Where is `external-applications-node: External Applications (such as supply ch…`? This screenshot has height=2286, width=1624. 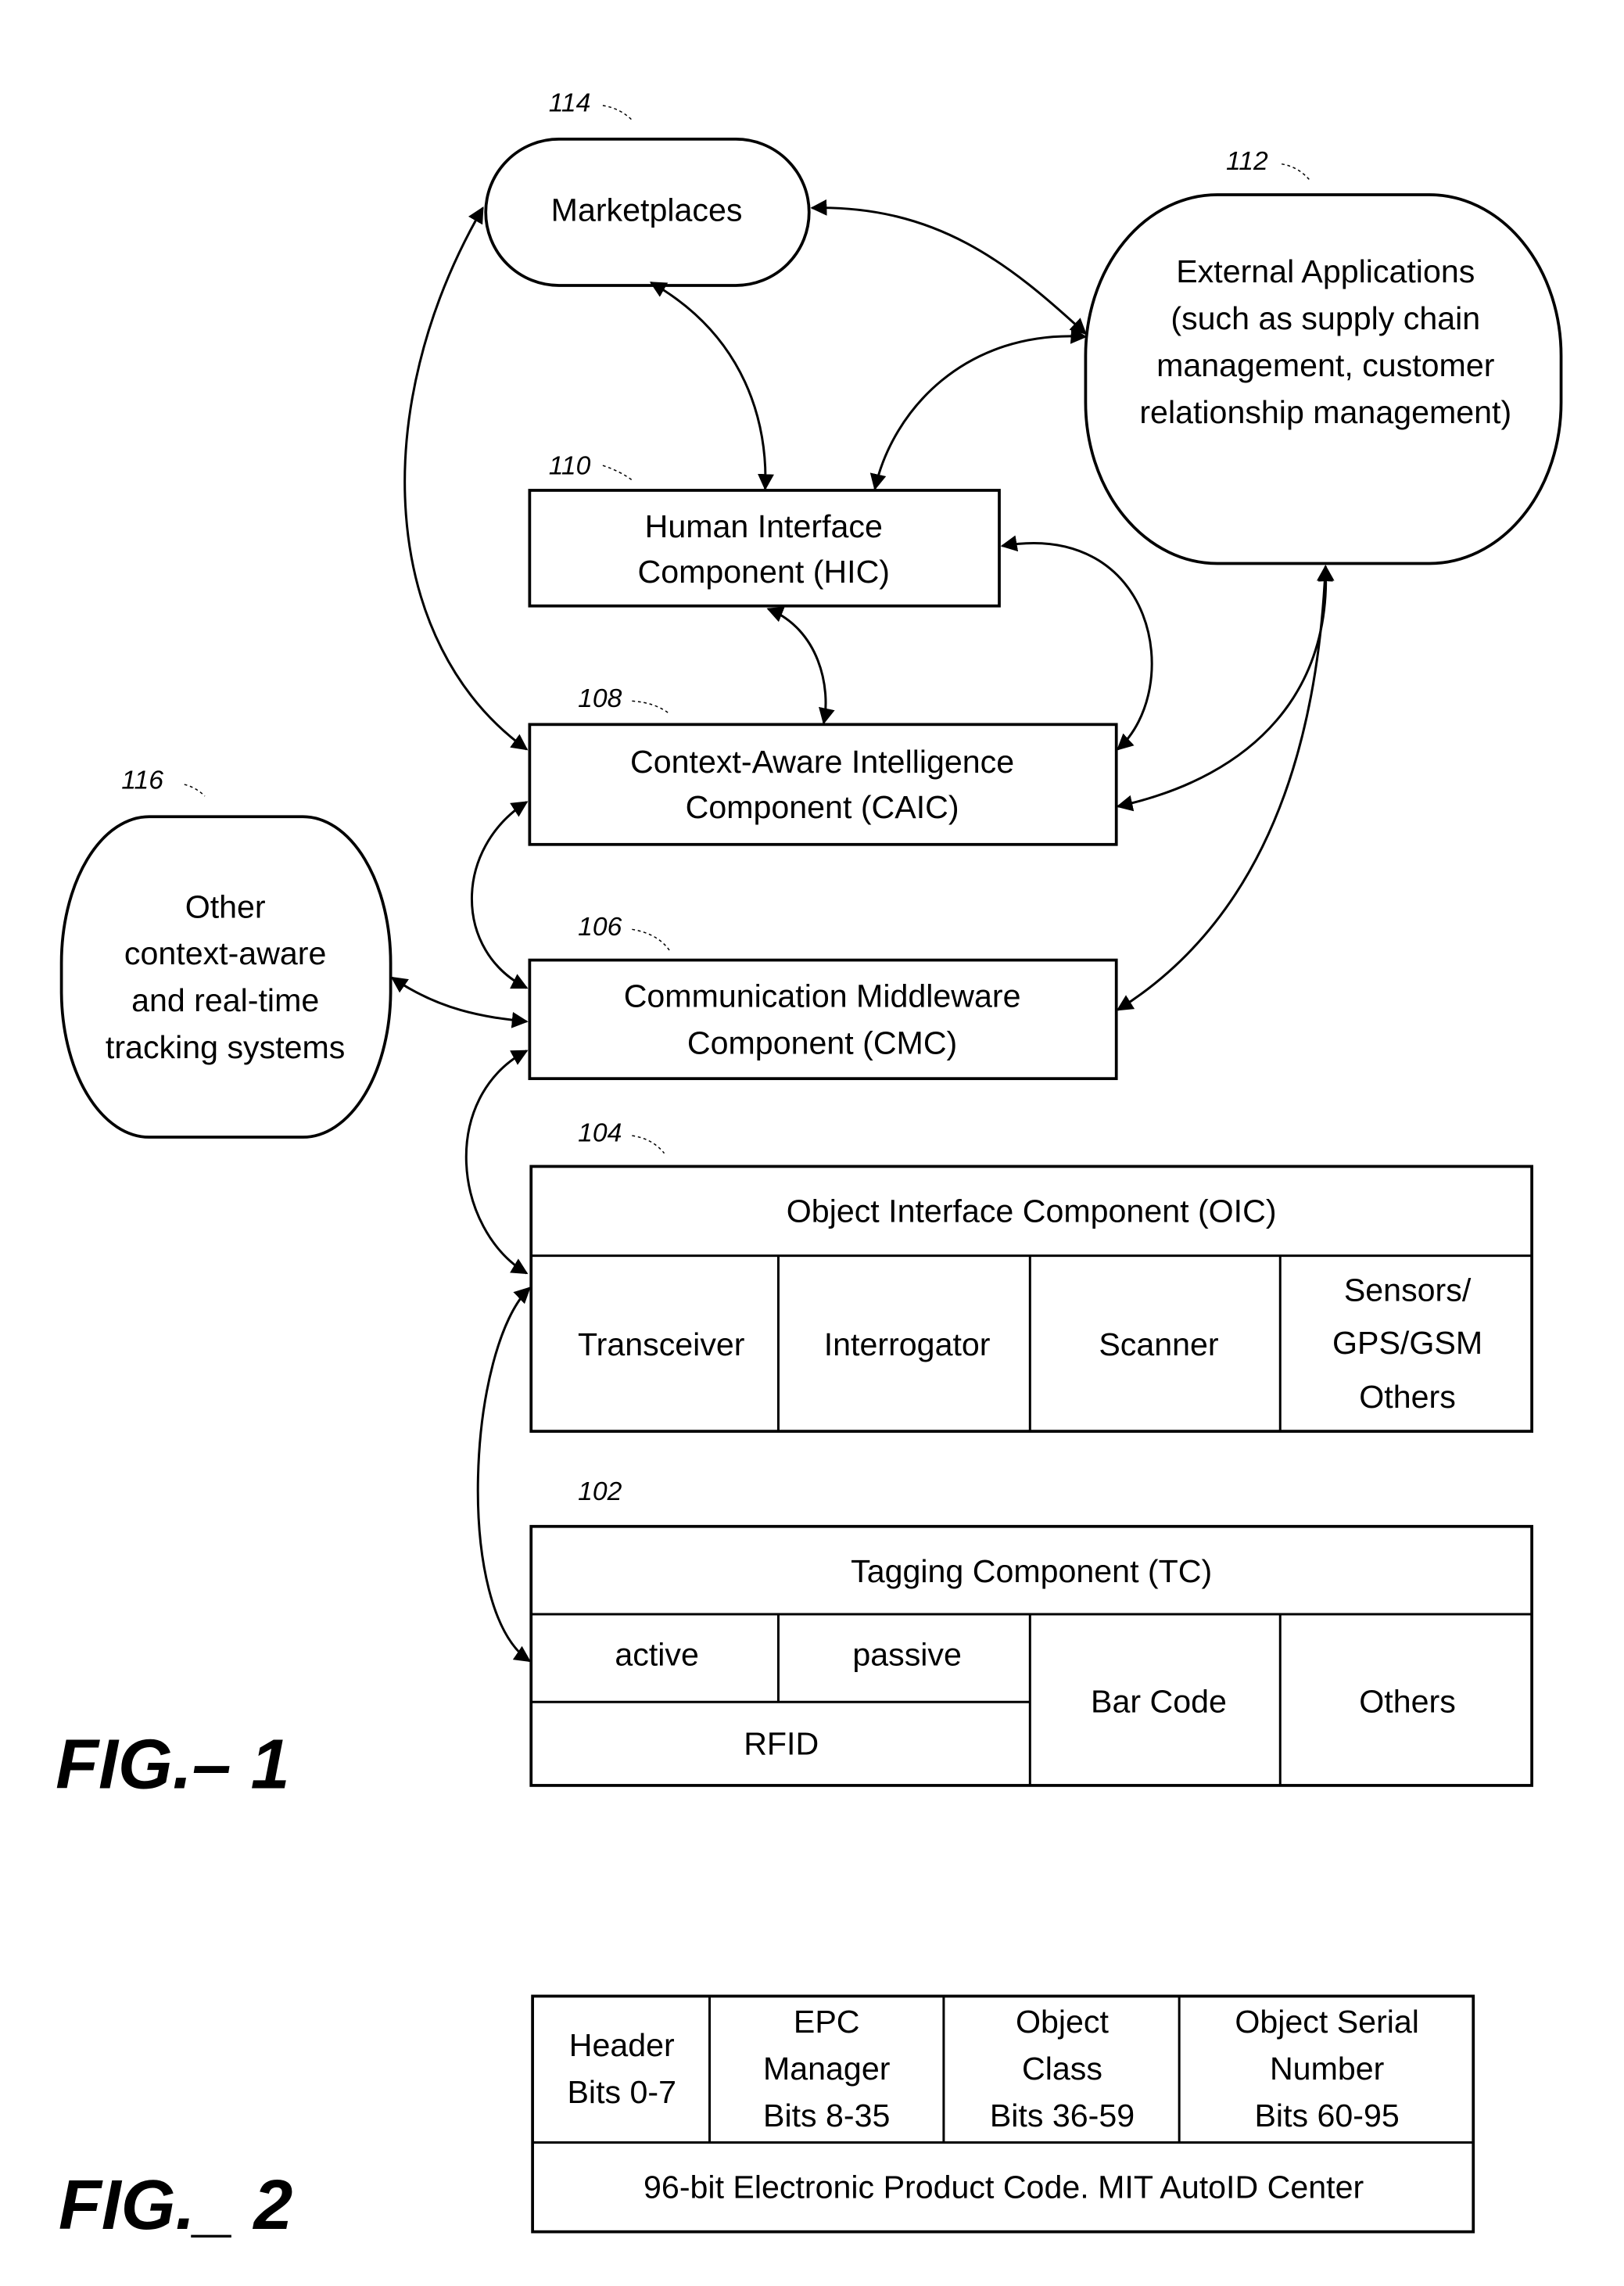
external-applications-node: External Applications (such as supply ch… is located at coordinates (1323, 379).